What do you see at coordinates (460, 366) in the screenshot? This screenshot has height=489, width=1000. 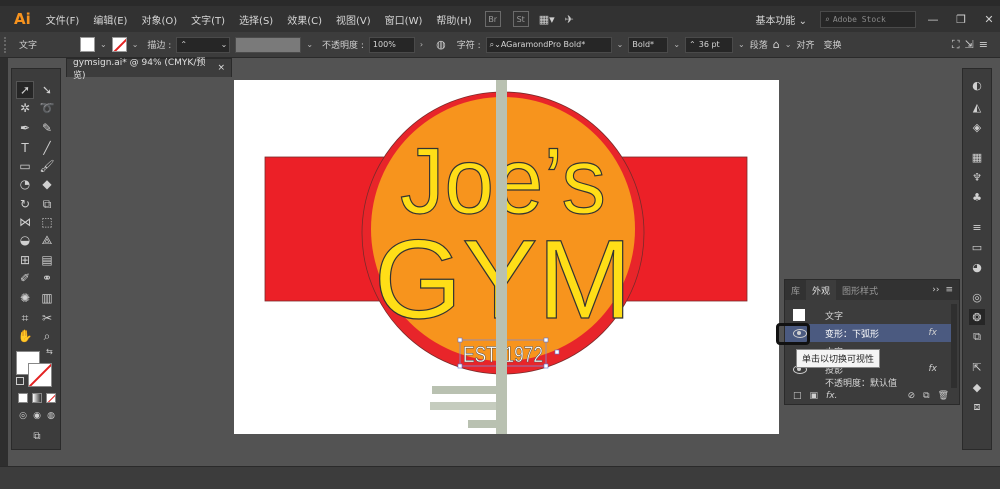 I see `selection-handle-bl` at bounding box center [460, 366].